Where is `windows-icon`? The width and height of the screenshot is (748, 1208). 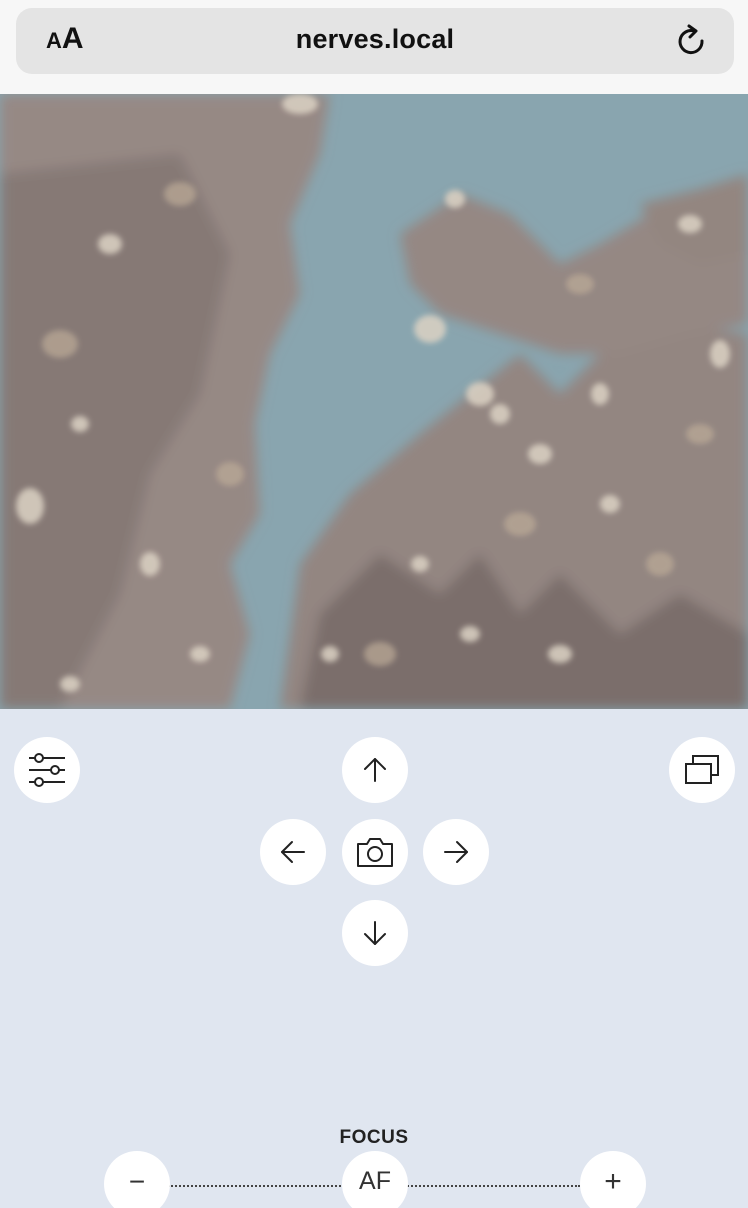
windows-icon is located at coordinates (702, 770).